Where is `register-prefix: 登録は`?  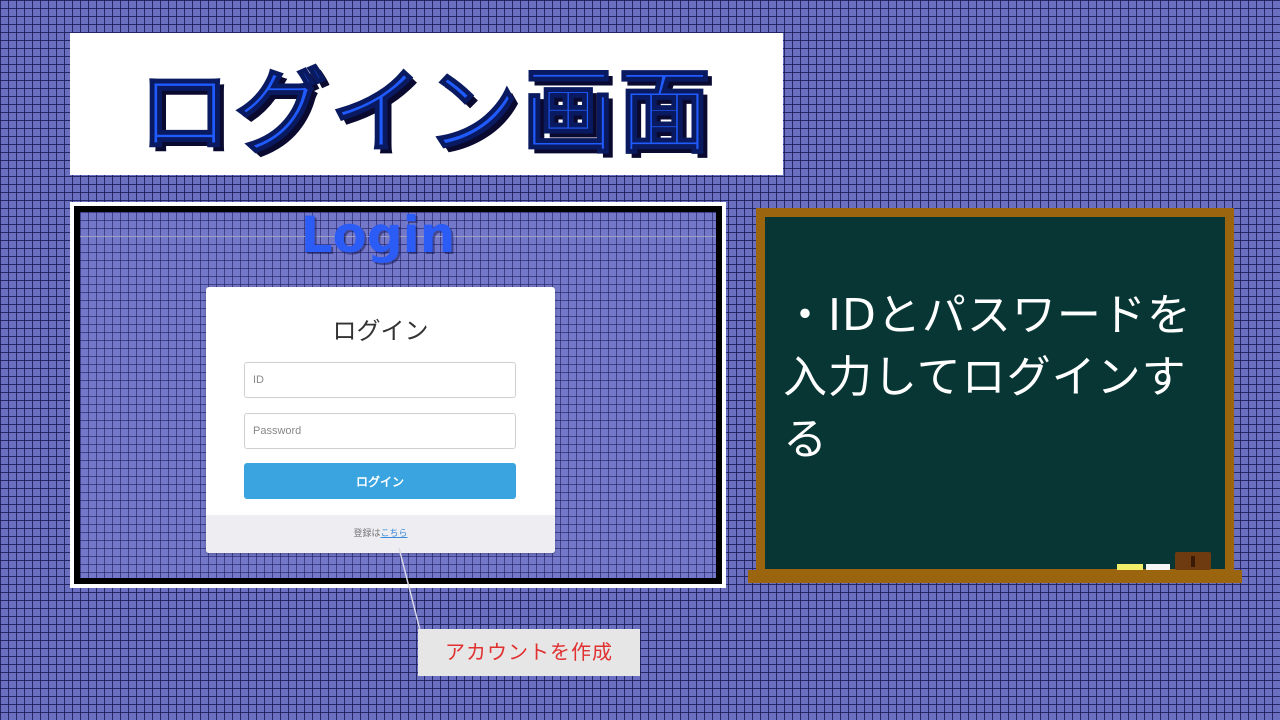
register-prefix: 登録は is located at coordinates (367, 534).